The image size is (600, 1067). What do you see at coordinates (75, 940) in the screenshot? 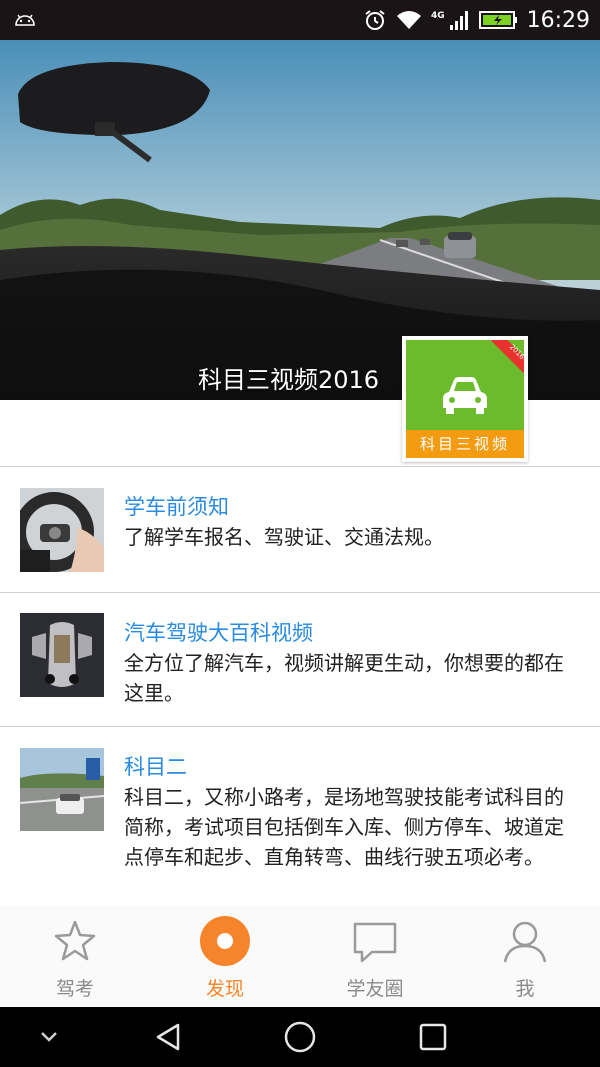
I see `star-icon` at bounding box center [75, 940].